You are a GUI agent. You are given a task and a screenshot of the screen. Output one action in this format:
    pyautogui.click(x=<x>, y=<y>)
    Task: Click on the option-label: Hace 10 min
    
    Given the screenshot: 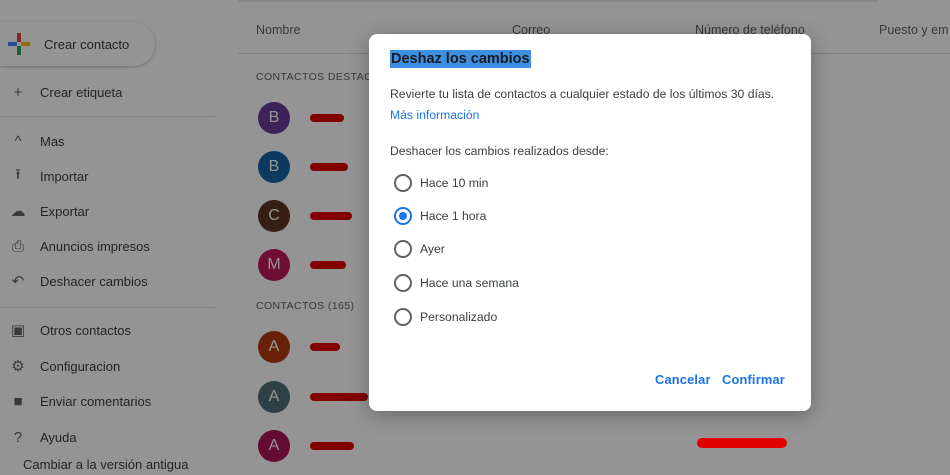 What is the action you would take?
    pyautogui.click(x=454, y=183)
    